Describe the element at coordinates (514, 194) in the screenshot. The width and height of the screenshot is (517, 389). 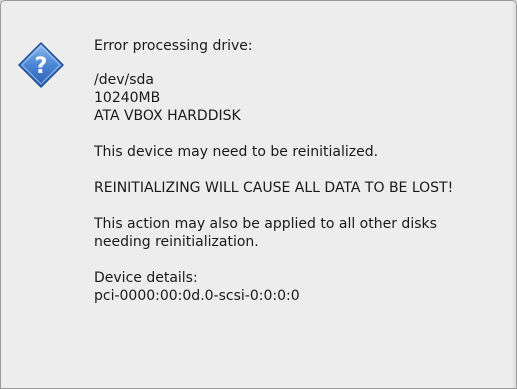
I see `scrollbar` at that location.